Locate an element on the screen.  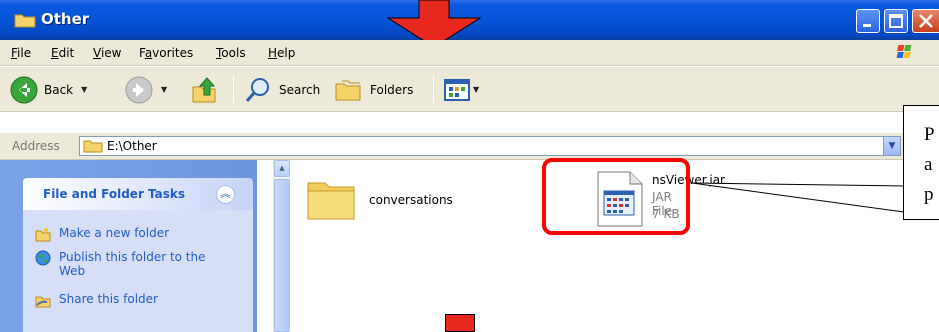
scroll-thumb is located at coordinates (282, 255).